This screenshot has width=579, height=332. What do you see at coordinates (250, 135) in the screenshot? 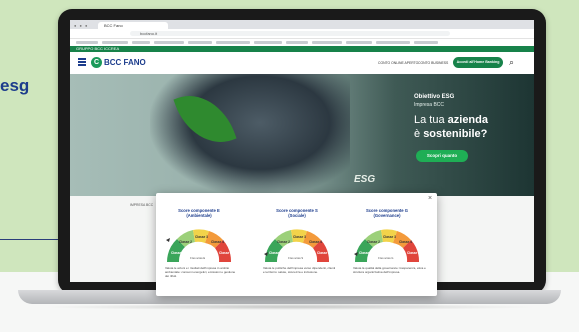
I see `hero-person-image` at bounding box center [250, 135].